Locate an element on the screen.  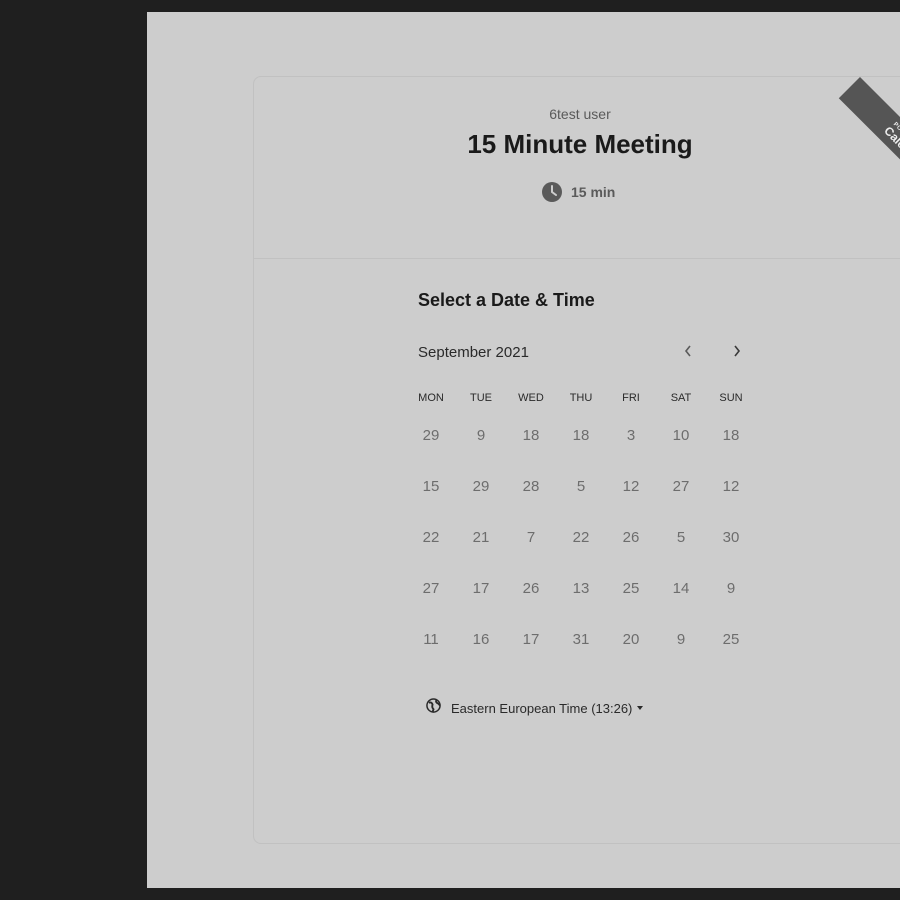
badge-brand: Calendly is located at coordinates (890, 146).